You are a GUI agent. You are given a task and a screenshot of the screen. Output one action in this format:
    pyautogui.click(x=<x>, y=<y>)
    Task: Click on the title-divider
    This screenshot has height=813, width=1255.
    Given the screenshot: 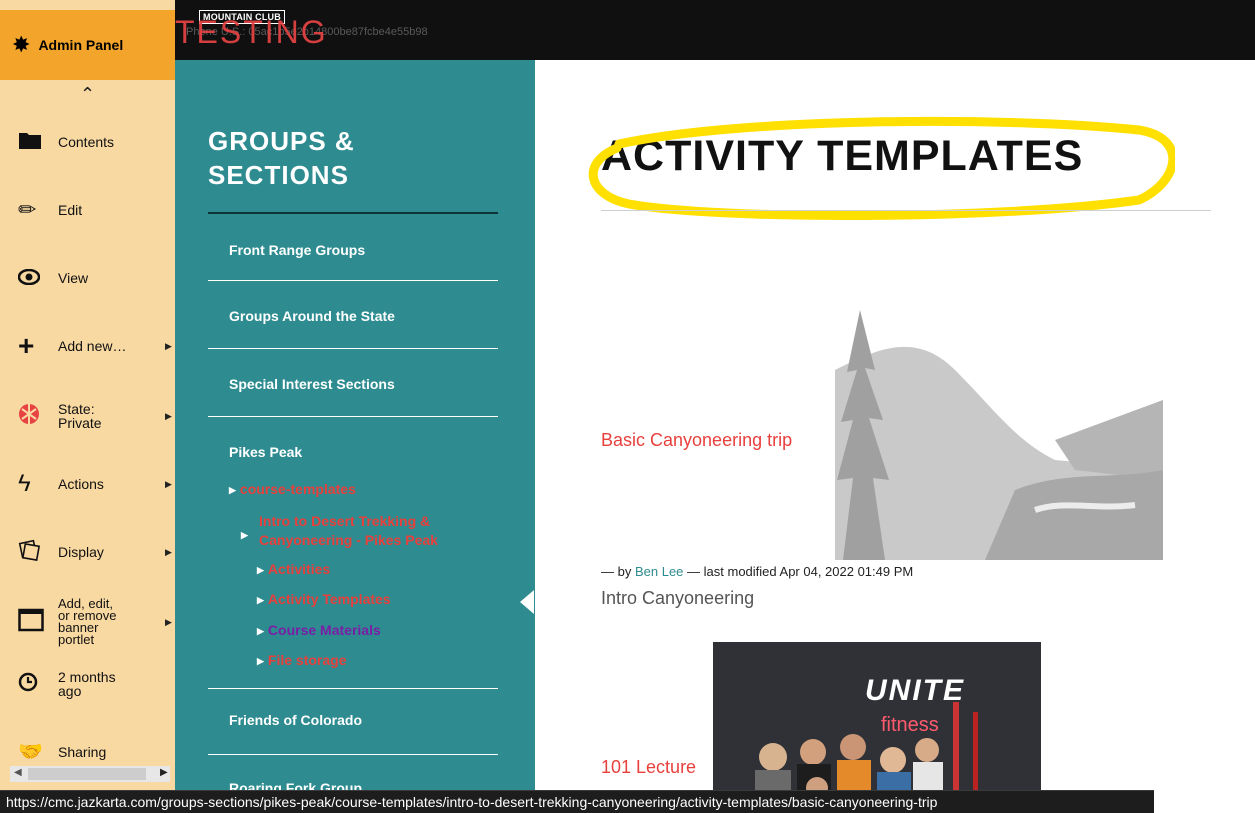 What is the action you would take?
    pyautogui.click(x=906, y=210)
    